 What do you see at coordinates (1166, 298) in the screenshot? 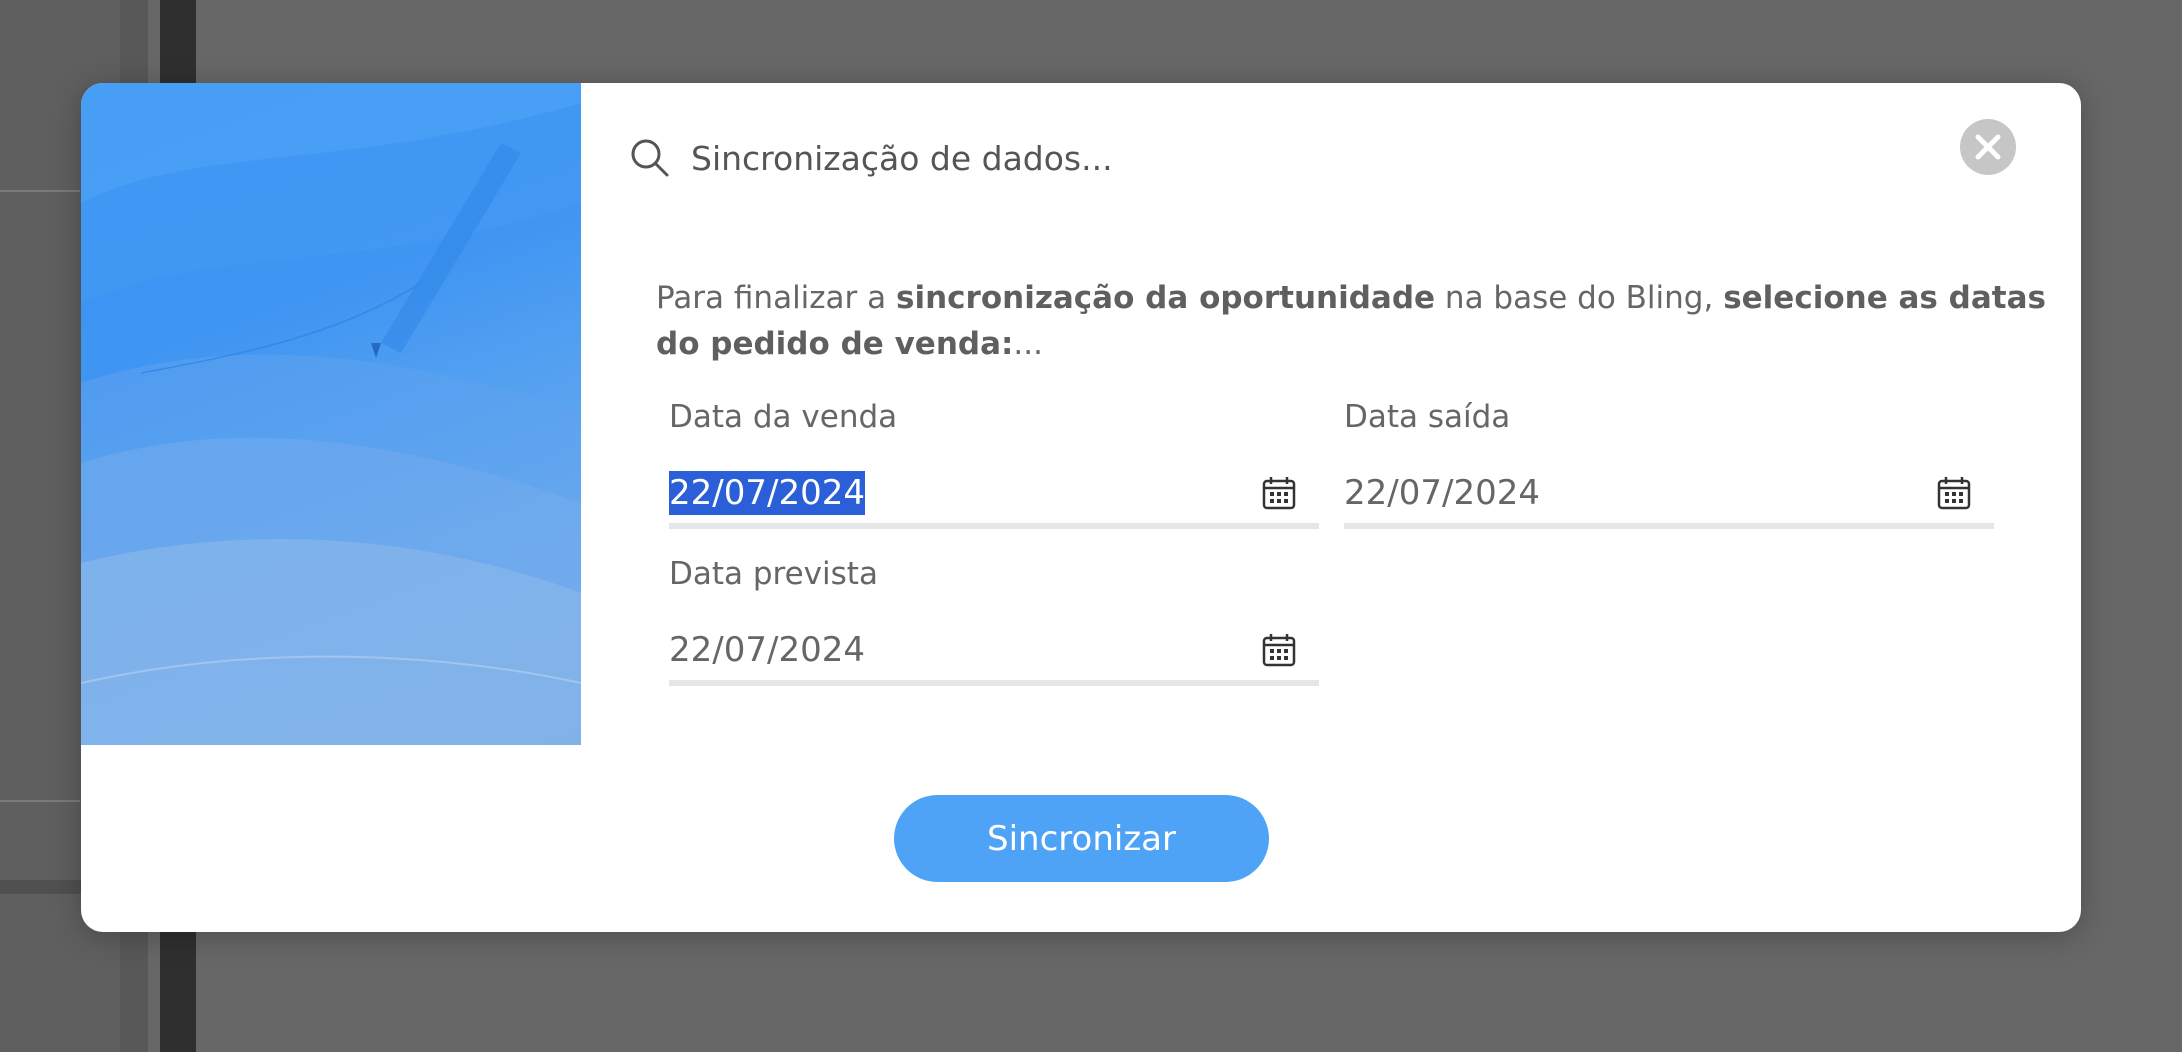
I see `instruction-bold: sincronização da oportunidade` at bounding box center [1166, 298].